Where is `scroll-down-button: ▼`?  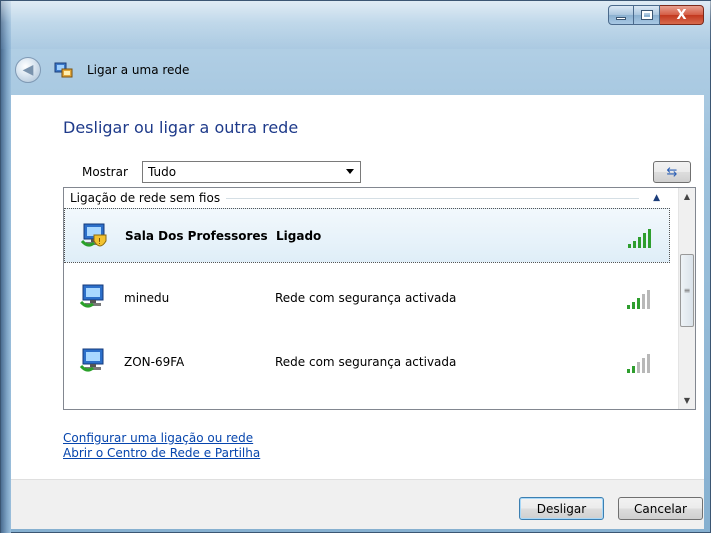
scroll-down-button: ▼ is located at coordinates (687, 400).